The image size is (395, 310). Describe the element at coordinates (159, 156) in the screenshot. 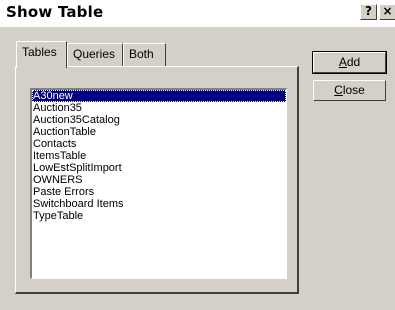

I see `list-item: ItemsTable` at that location.